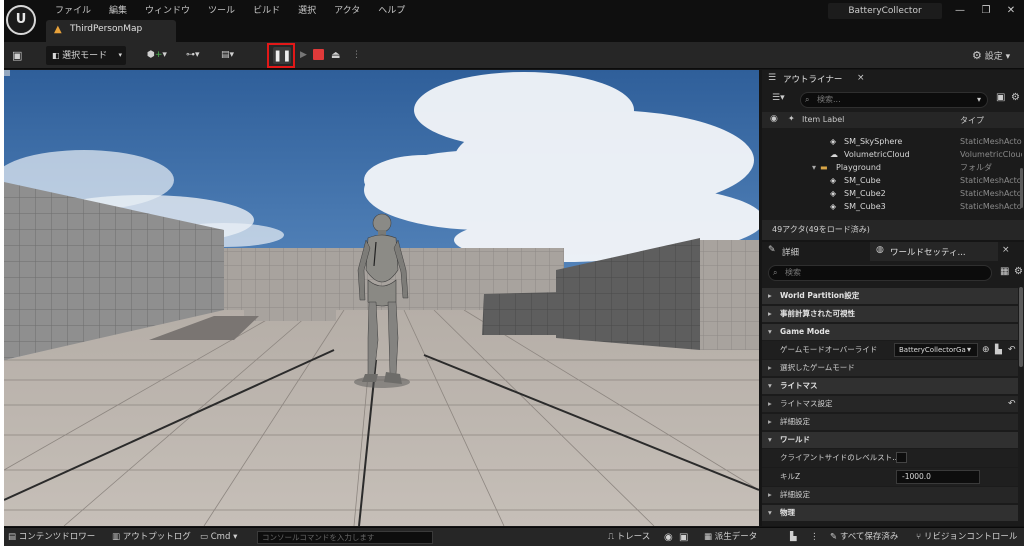 The height and width of the screenshot is (546, 1024). What do you see at coordinates (157, 55) in the screenshot?
I see `add-actor-icon: ⬢+▾` at bounding box center [157, 55].